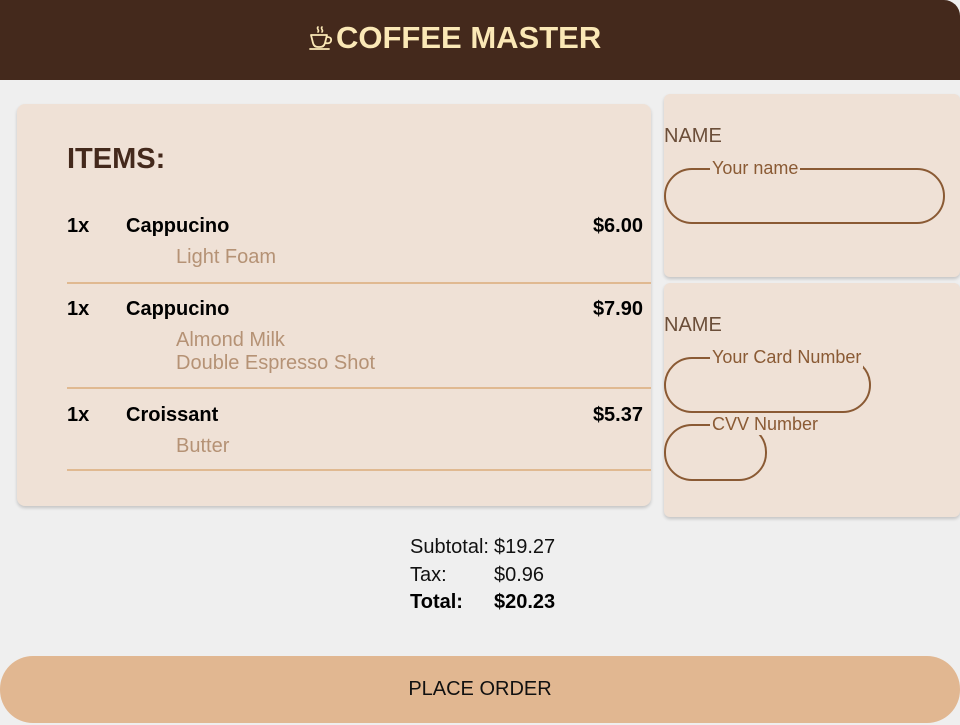 The height and width of the screenshot is (725, 960). I want to click on subtotal-row: Subtotal: $19.27, so click(510, 549).